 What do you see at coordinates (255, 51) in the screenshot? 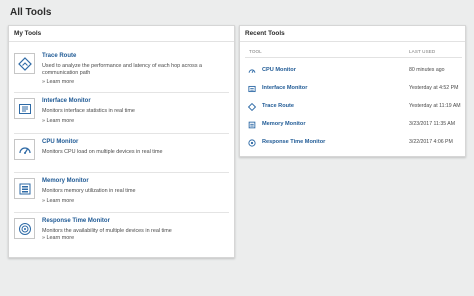
I see `column-header-tool: TOOL` at bounding box center [255, 51].